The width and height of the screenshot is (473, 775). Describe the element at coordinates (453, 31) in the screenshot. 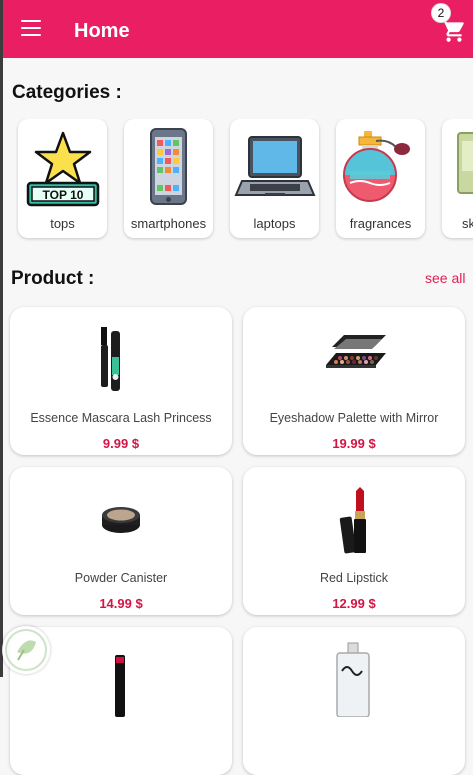

I see `shopping-cart-icon` at that location.